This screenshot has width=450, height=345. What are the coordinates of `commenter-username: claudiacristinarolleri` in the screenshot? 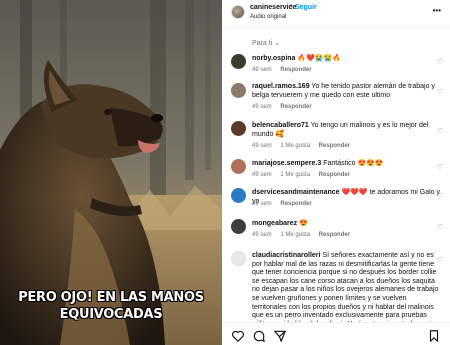 It's located at (286, 255).